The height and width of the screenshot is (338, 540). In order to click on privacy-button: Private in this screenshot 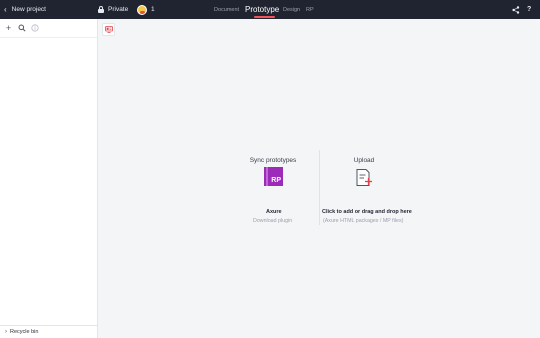, I will do `click(112, 9)`.